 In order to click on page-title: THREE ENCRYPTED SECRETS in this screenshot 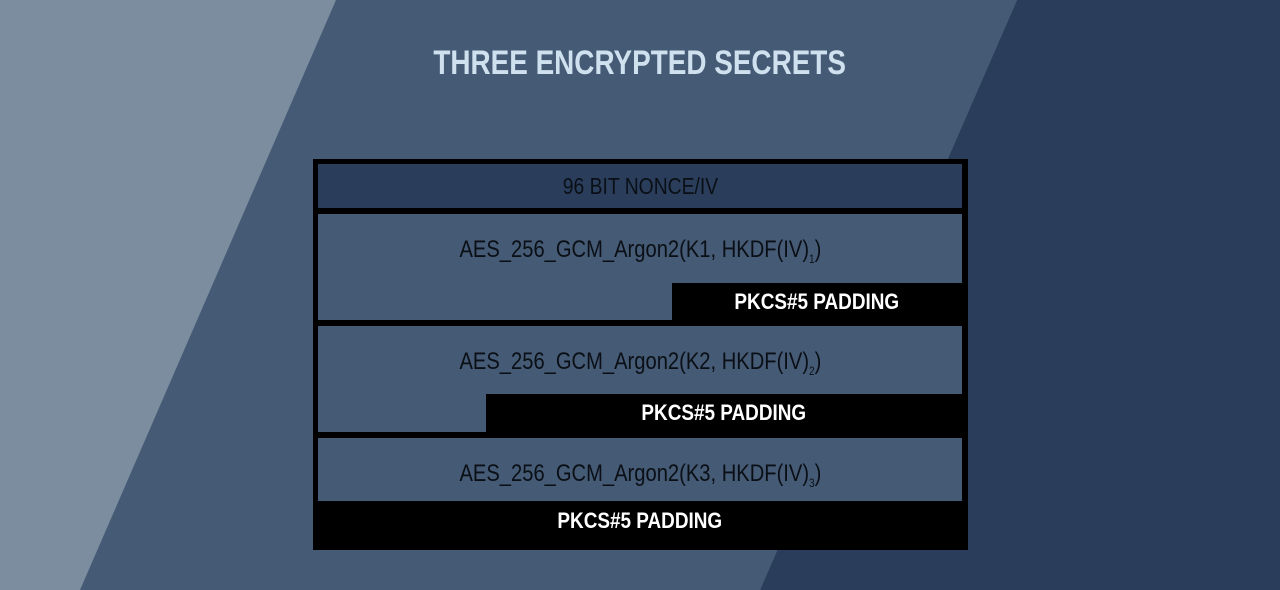, I will do `click(639, 63)`.